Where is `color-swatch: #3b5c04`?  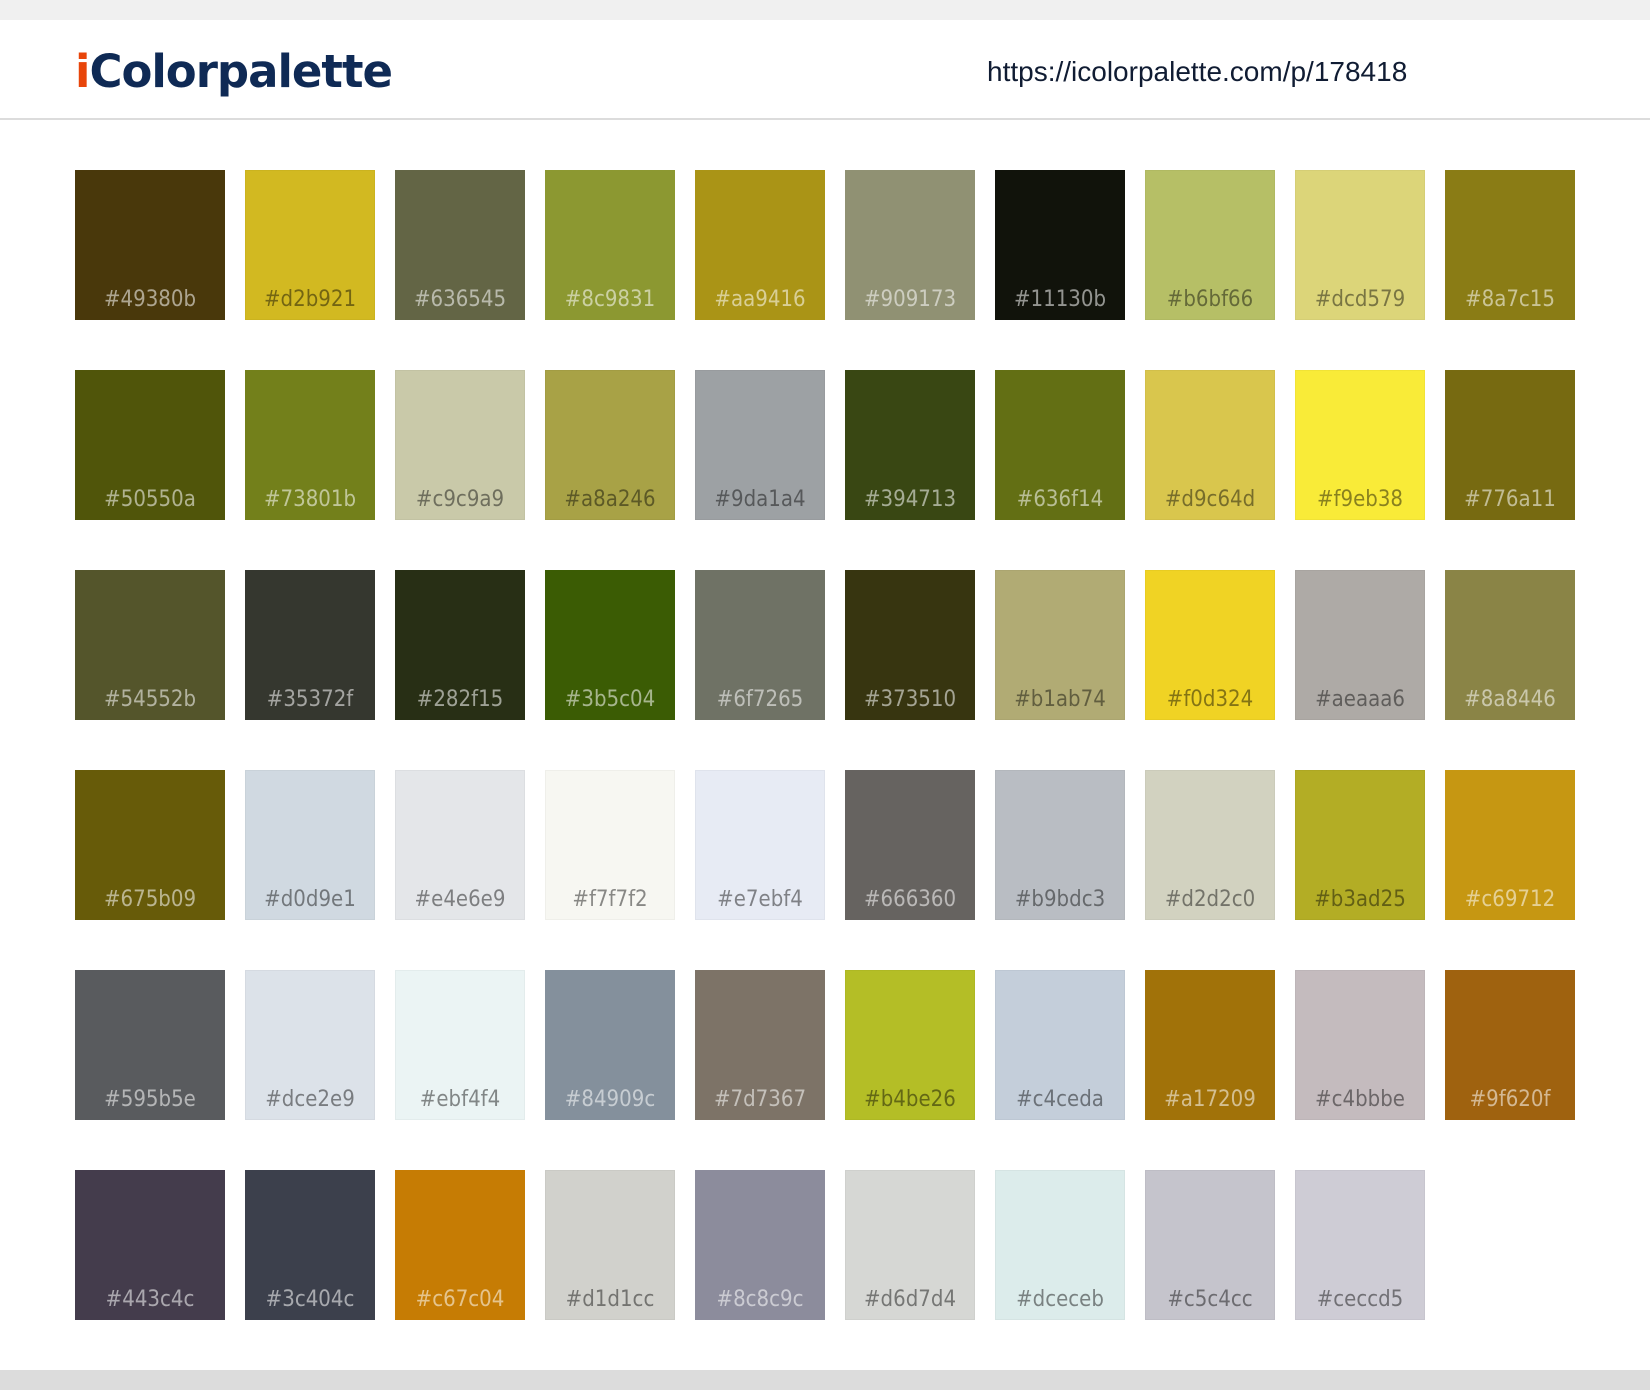
color-swatch: #3b5c04 is located at coordinates (610, 645).